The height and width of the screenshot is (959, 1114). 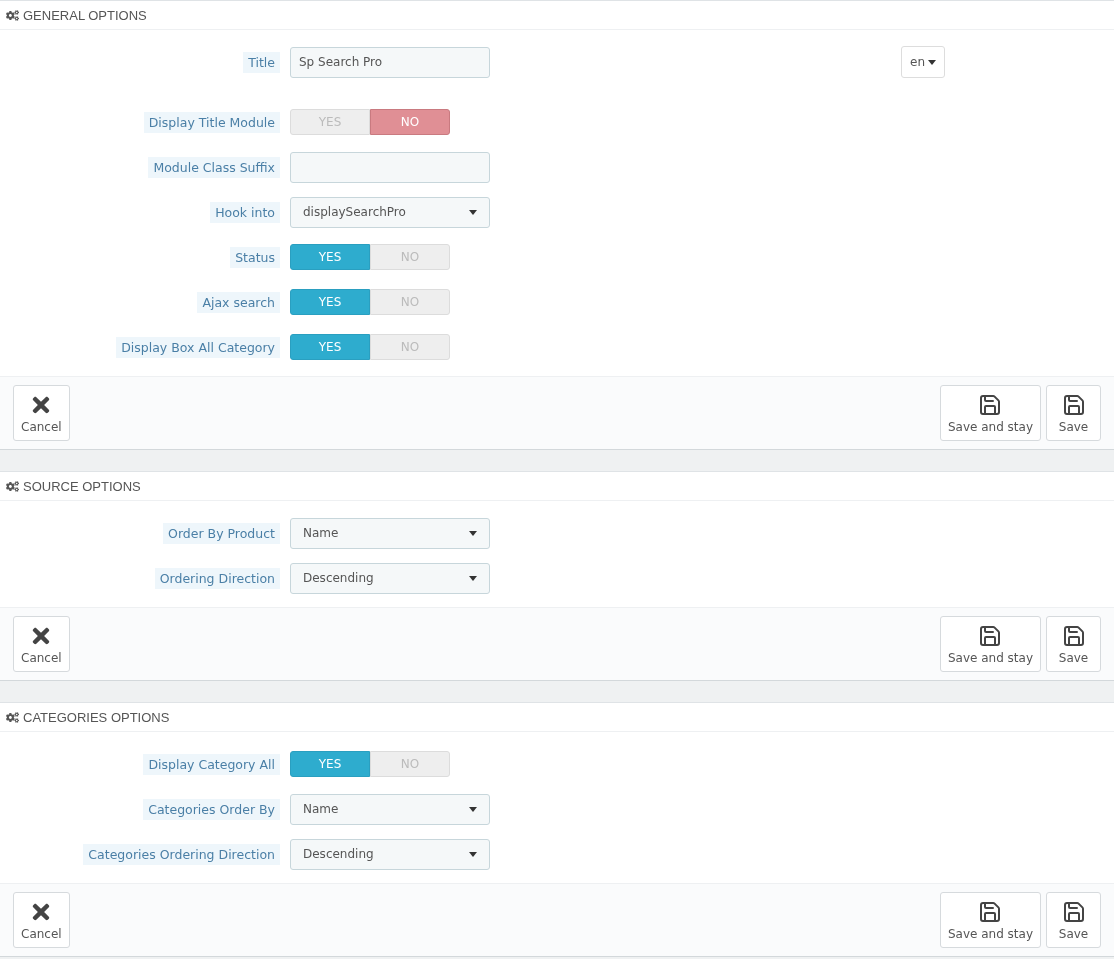 What do you see at coordinates (211, 122) in the screenshot?
I see `field-label: Display Title Module` at bounding box center [211, 122].